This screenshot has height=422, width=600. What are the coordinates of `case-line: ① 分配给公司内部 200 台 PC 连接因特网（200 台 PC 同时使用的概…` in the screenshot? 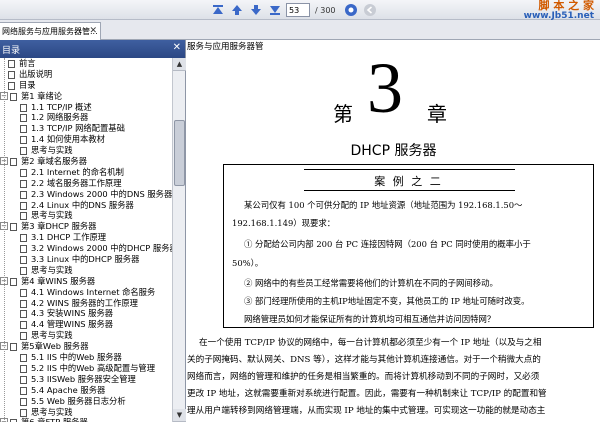 It's located at (387, 244).